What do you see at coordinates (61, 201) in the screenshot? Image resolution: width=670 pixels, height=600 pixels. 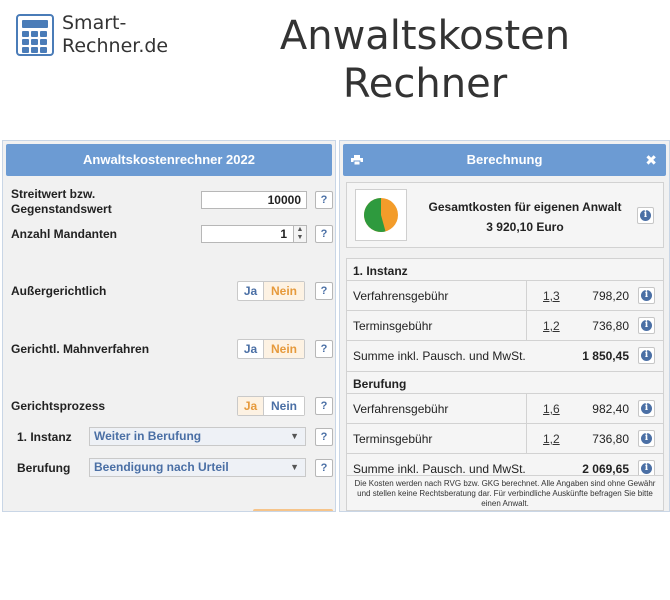 I see `streitwert-label: Streitwert bzw. Gegenstandswert` at bounding box center [61, 201].